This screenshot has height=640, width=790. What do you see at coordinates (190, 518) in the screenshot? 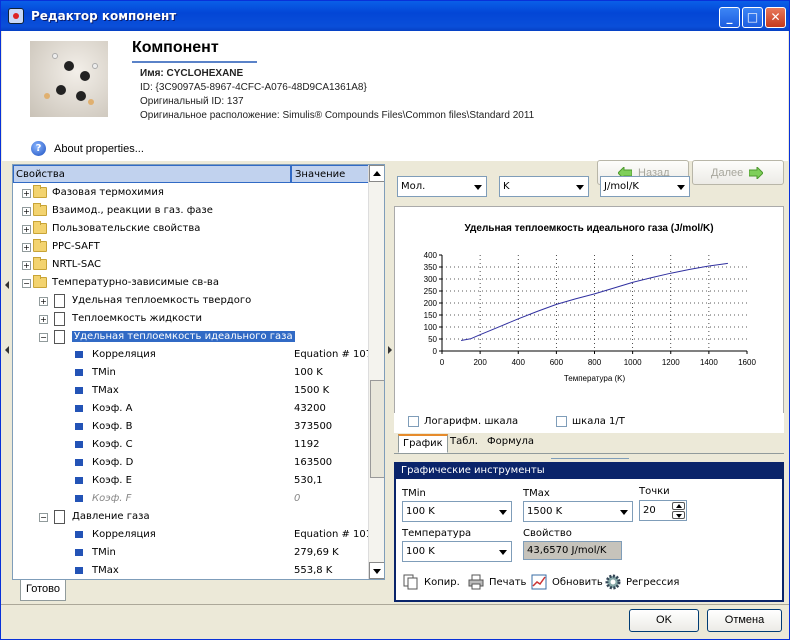
I see `tree-row: − Давление газа` at bounding box center [190, 518].